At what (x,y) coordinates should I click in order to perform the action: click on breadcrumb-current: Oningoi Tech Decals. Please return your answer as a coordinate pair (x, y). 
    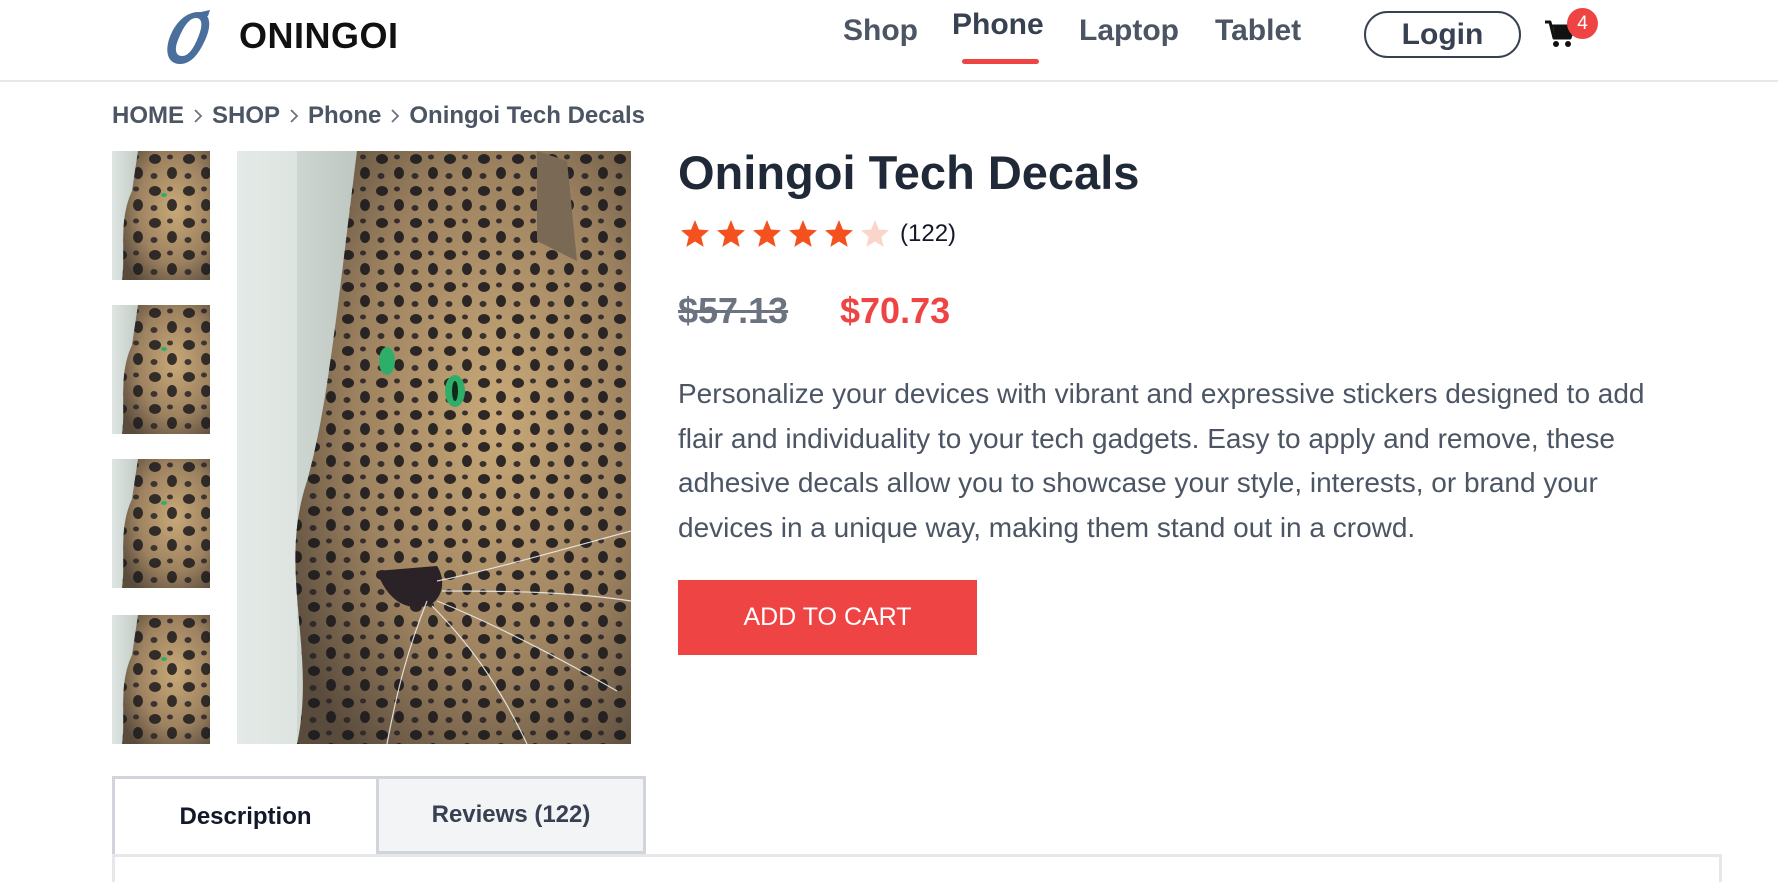
    Looking at the image, I should click on (527, 115).